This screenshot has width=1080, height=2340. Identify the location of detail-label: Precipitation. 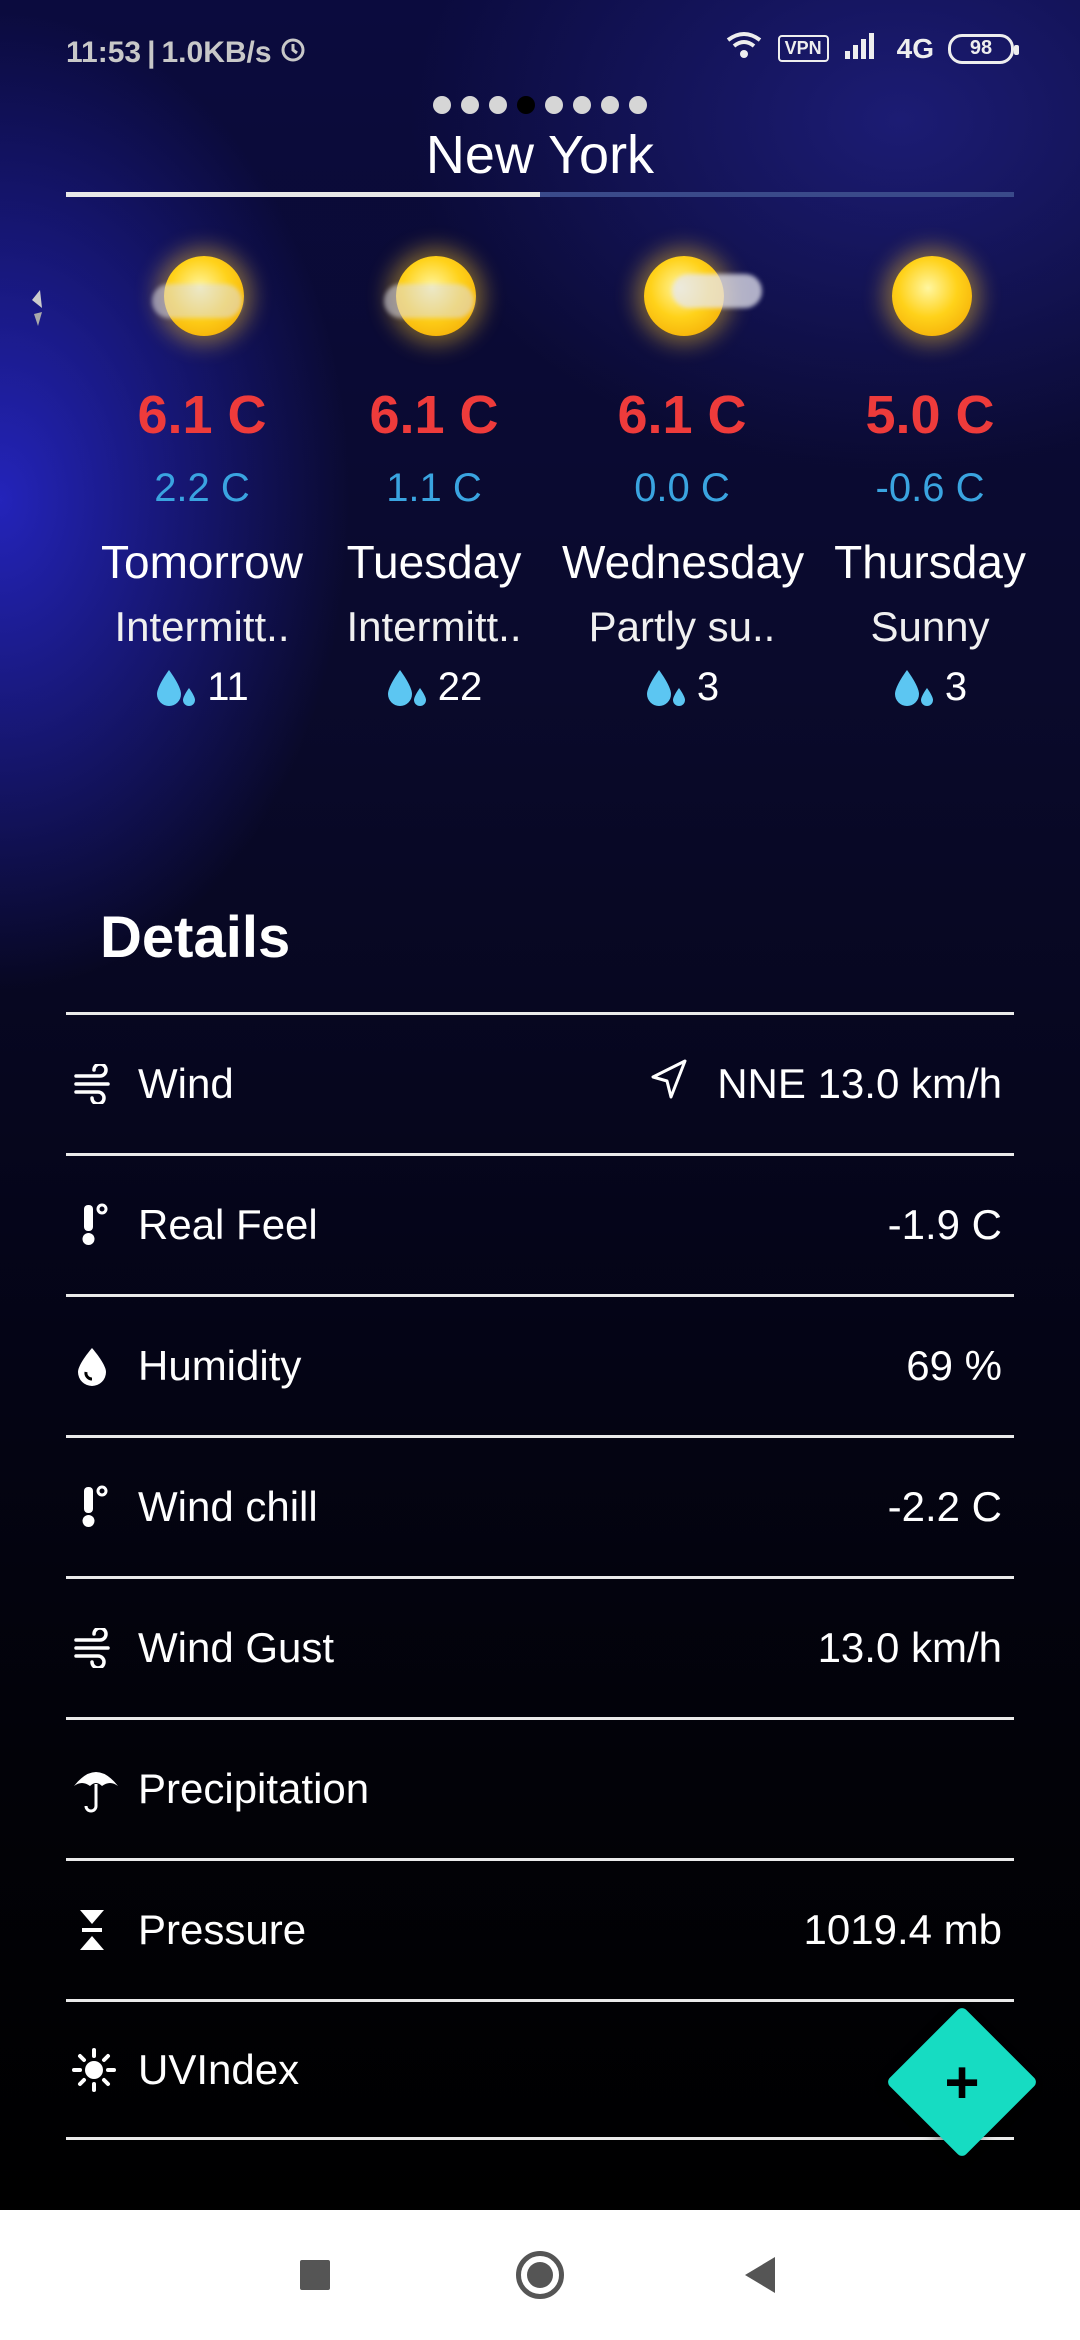
(254, 1788).